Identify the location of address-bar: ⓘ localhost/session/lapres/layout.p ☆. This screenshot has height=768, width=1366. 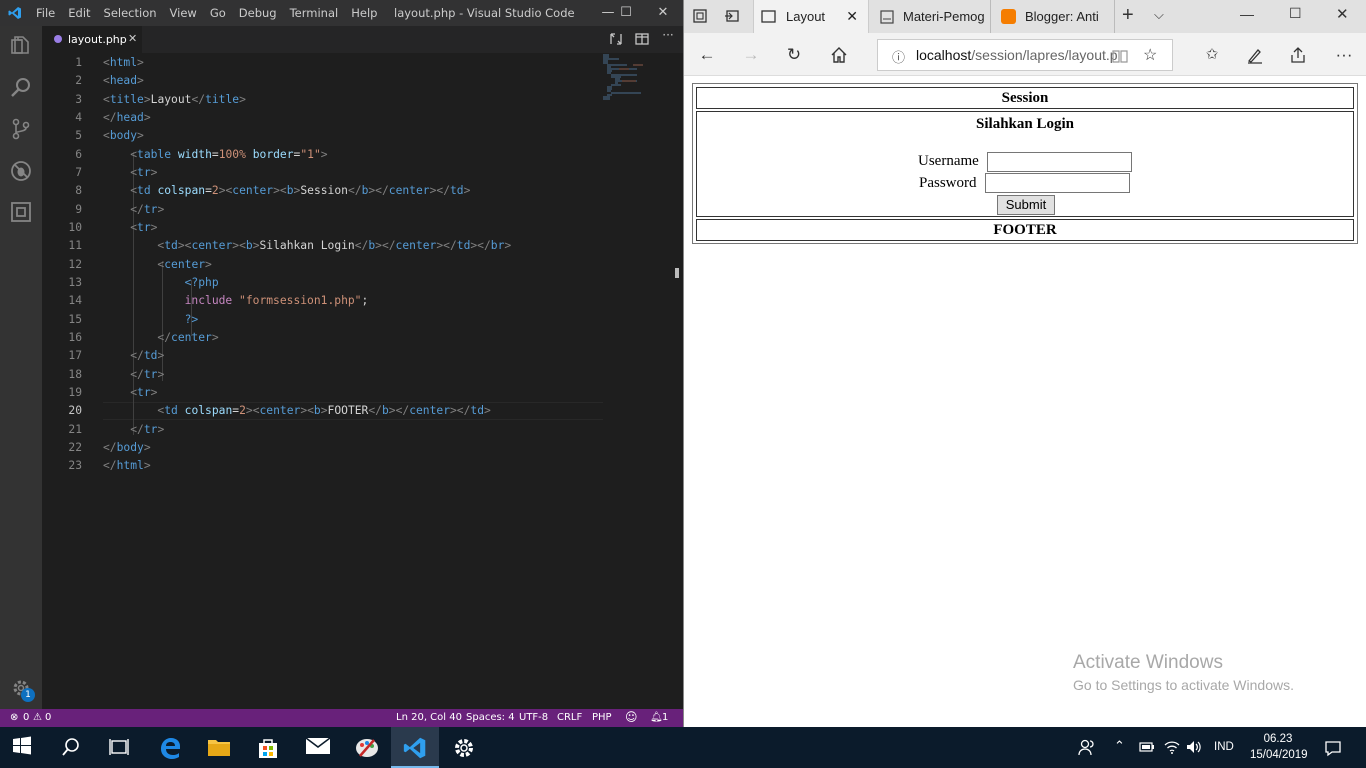
(1025, 55).